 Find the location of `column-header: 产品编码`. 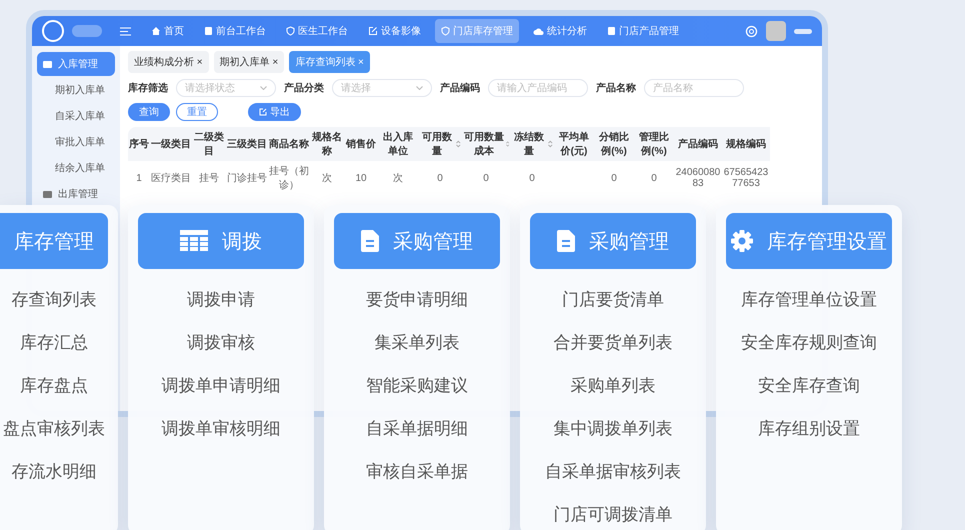

column-header: 产品编码 is located at coordinates (698, 144).